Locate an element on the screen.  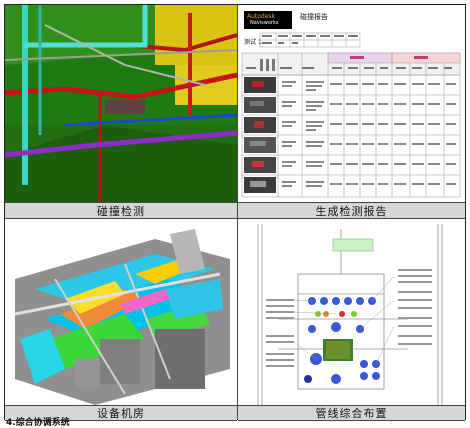
caption-text: 碰撞检测 is located at coordinates (121, 211).